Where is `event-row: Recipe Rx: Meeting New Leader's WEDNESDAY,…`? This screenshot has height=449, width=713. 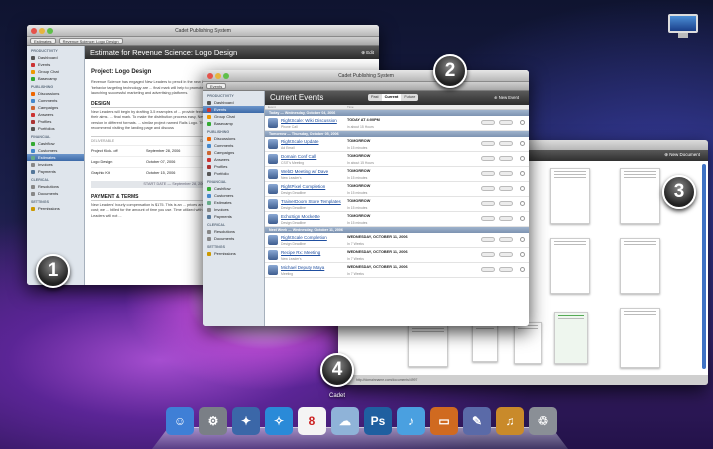 event-row: Recipe Rx: Meeting New Leader's WEDNESDAY,… is located at coordinates (397, 255).